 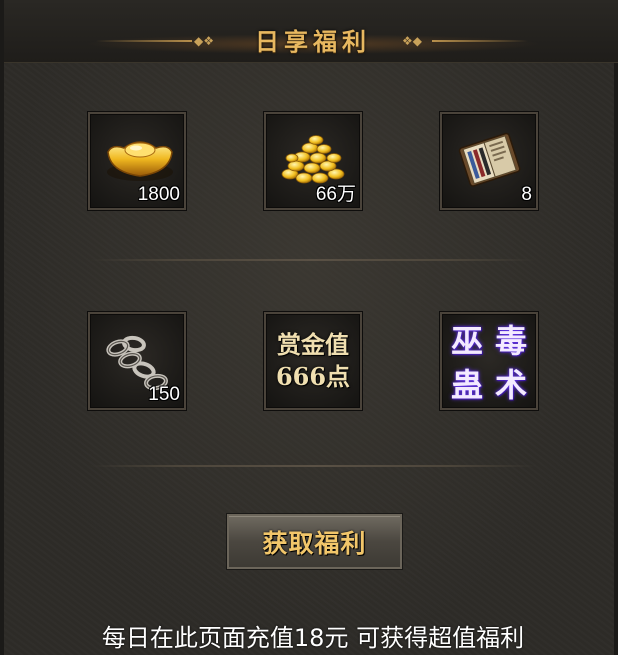 What do you see at coordinates (313, 161) in the screenshot?
I see `reward-slot-gold-coins: 66万` at bounding box center [313, 161].